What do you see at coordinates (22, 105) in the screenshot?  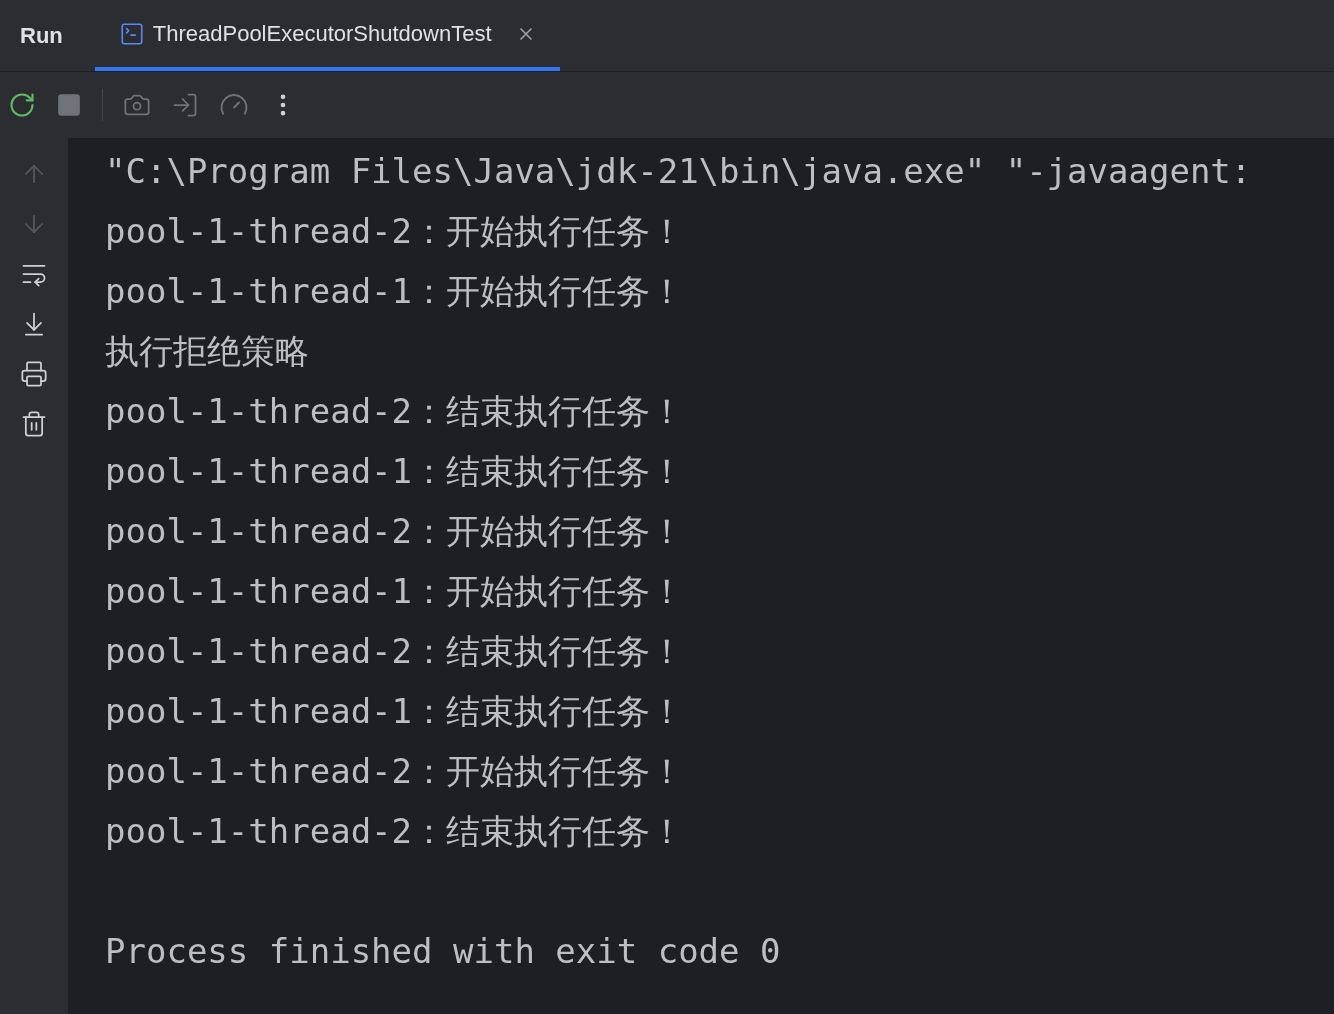 I see `rerun-icon` at bounding box center [22, 105].